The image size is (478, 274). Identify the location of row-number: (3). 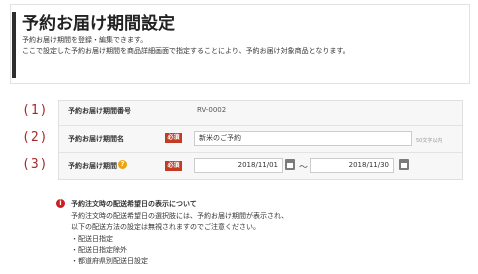
(35, 164).